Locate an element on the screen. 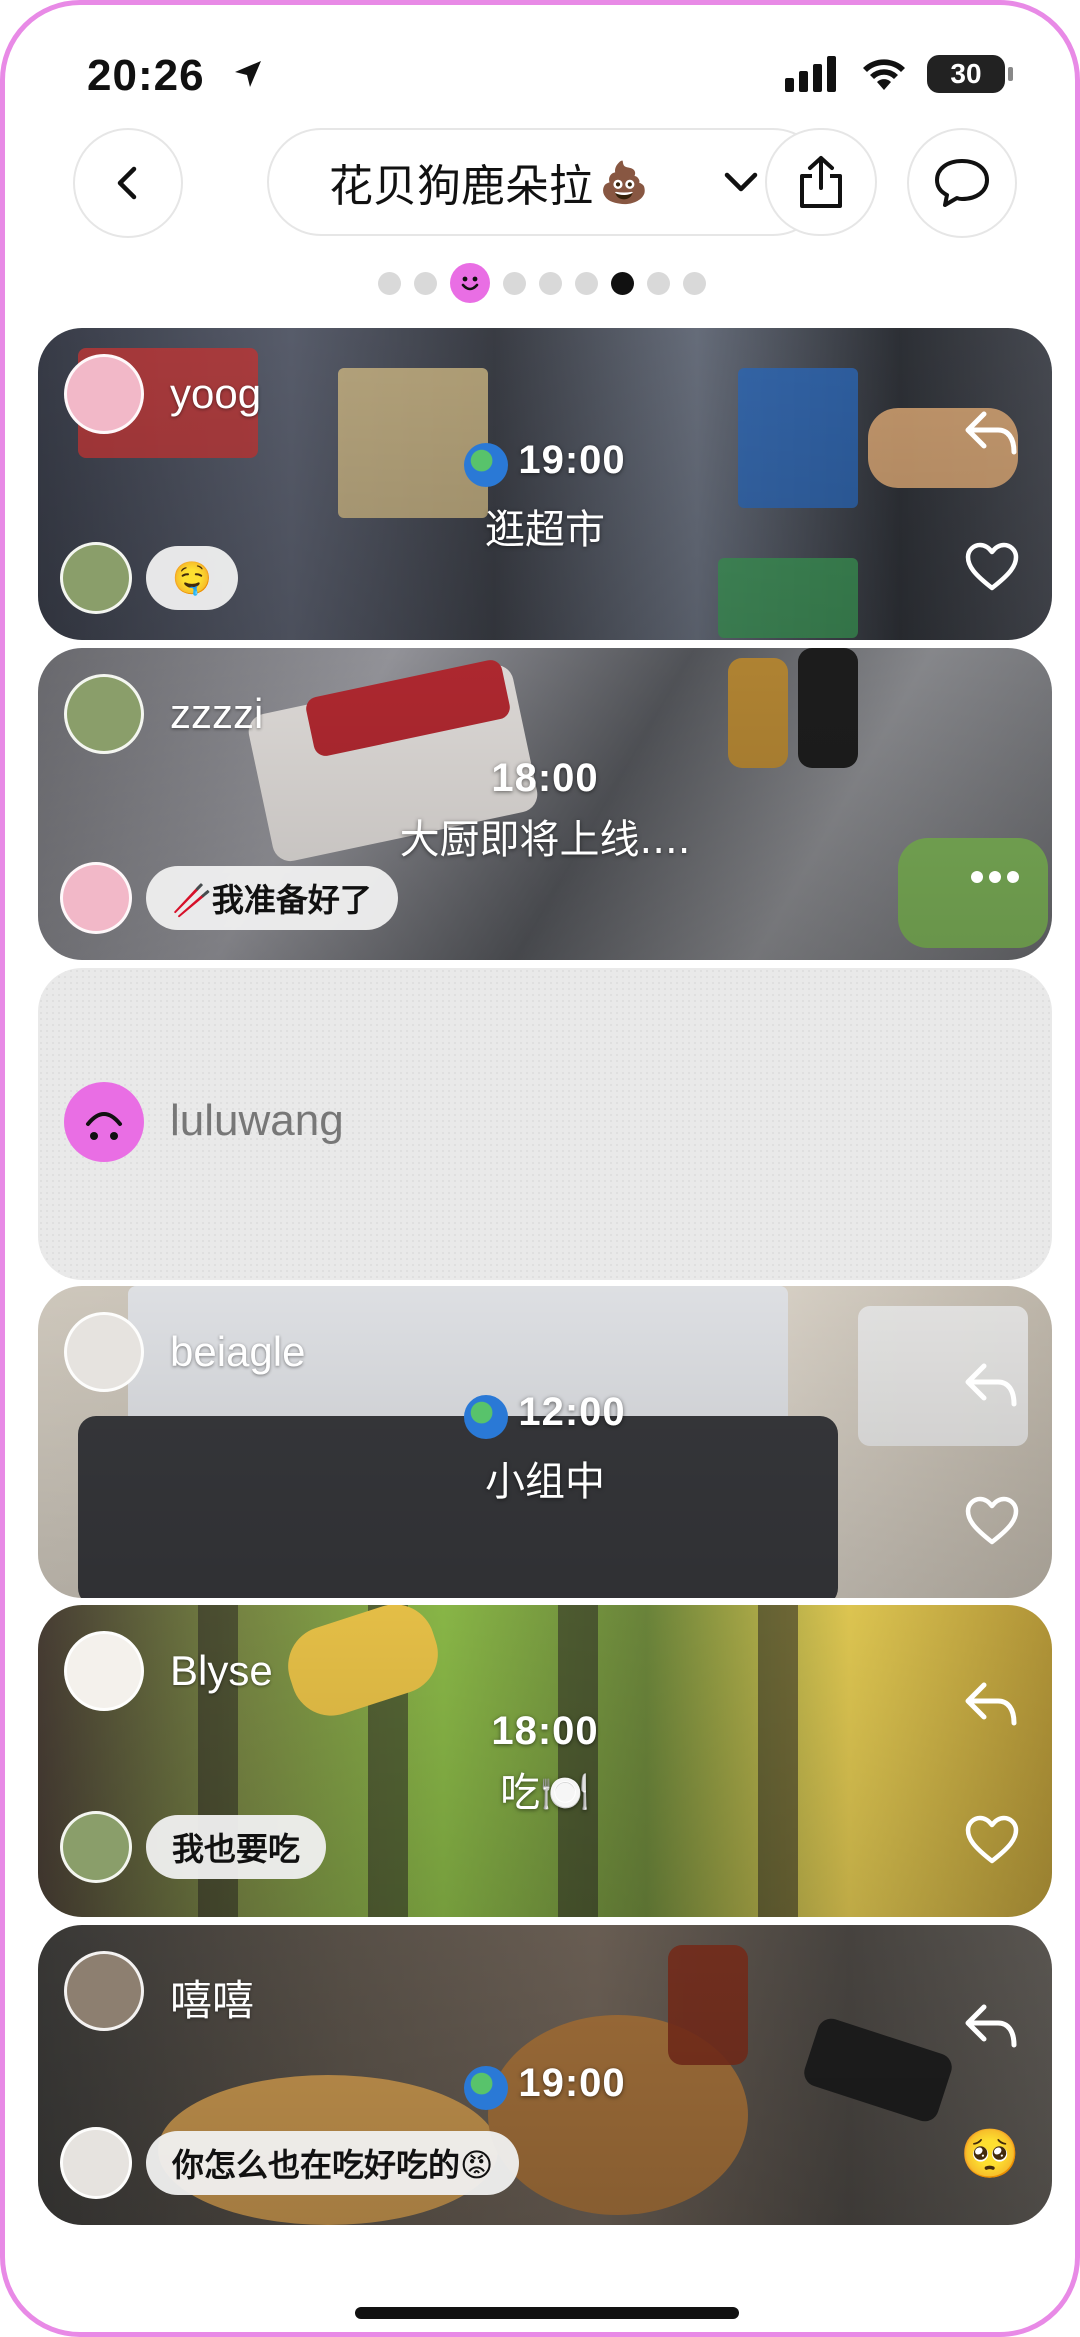  reply-bubble: 🤤 is located at coordinates (192, 578).